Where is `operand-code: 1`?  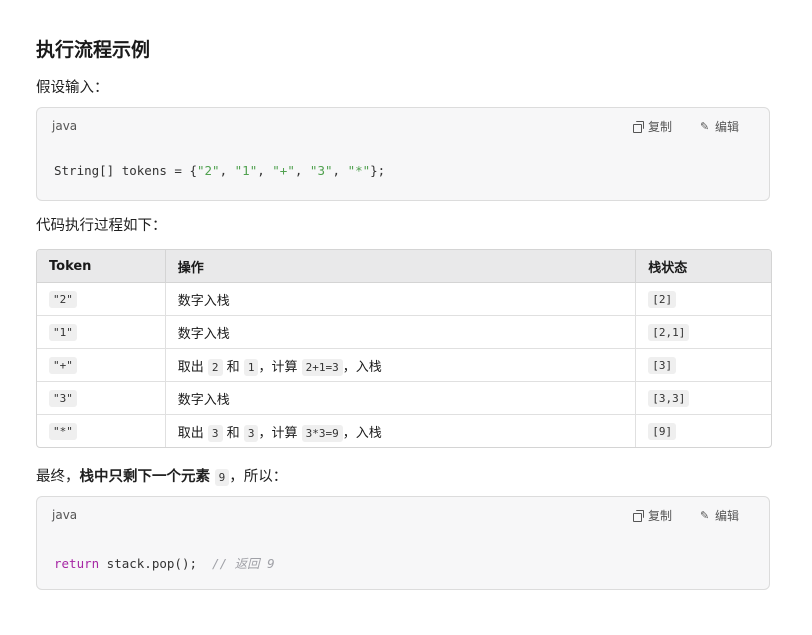
operand-code: 1 is located at coordinates (251, 367).